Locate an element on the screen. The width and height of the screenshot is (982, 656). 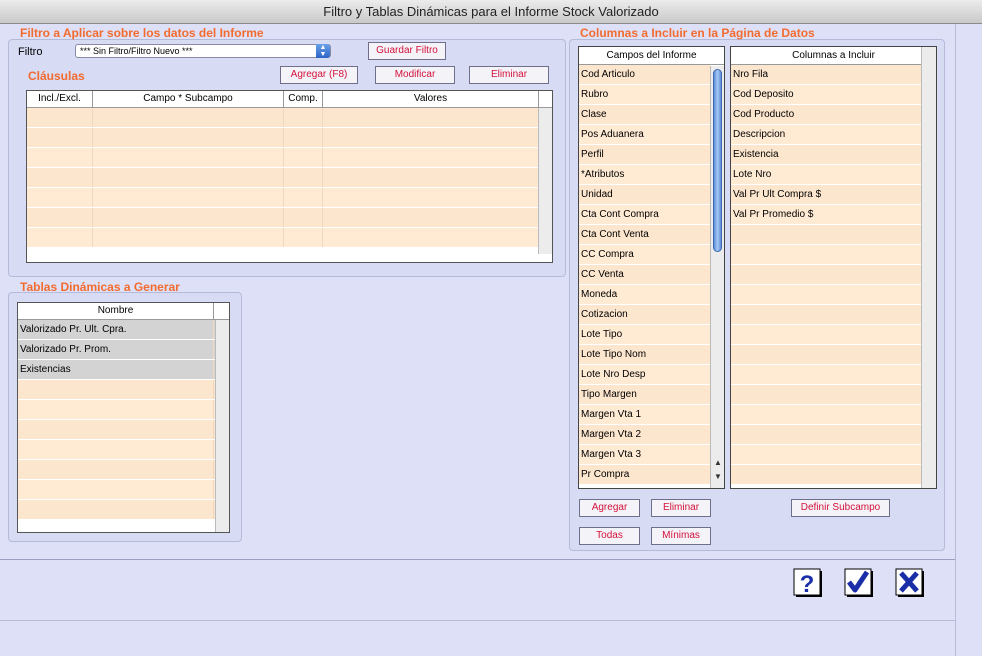
col-campo-subcampo: Campo * Subcampo is located at coordinates (188, 99).